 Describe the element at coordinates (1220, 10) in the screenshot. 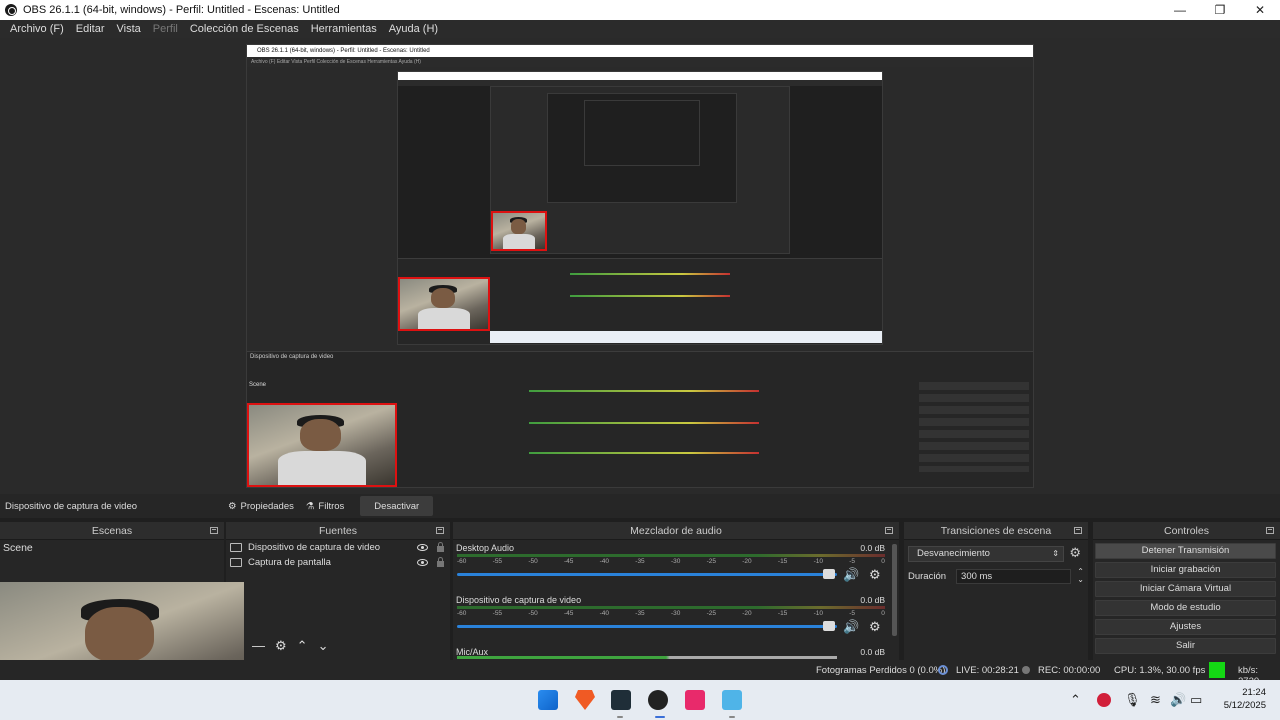

I see `maximize-button: ❐` at that location.